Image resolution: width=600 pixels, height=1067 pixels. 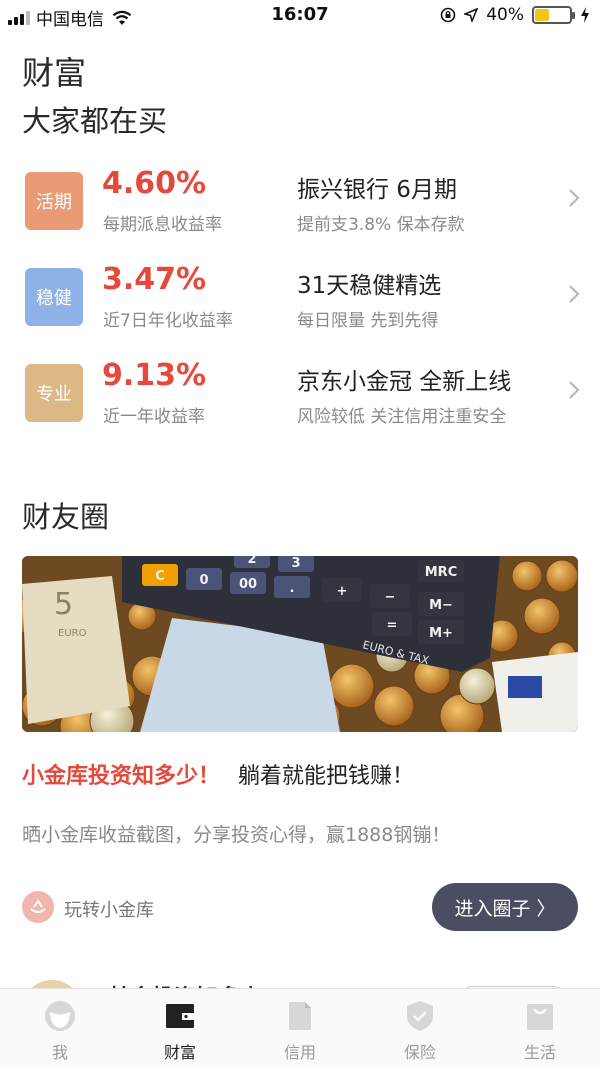 I want to click on section-title-circle: 财友圈, so click(x=66, y=517).